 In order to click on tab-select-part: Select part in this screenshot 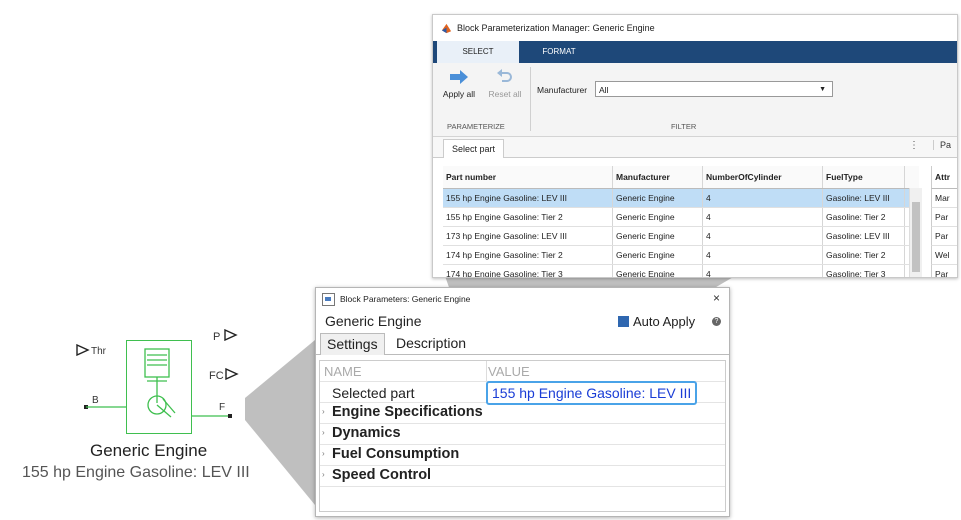, I will do `click(474, 148)`.